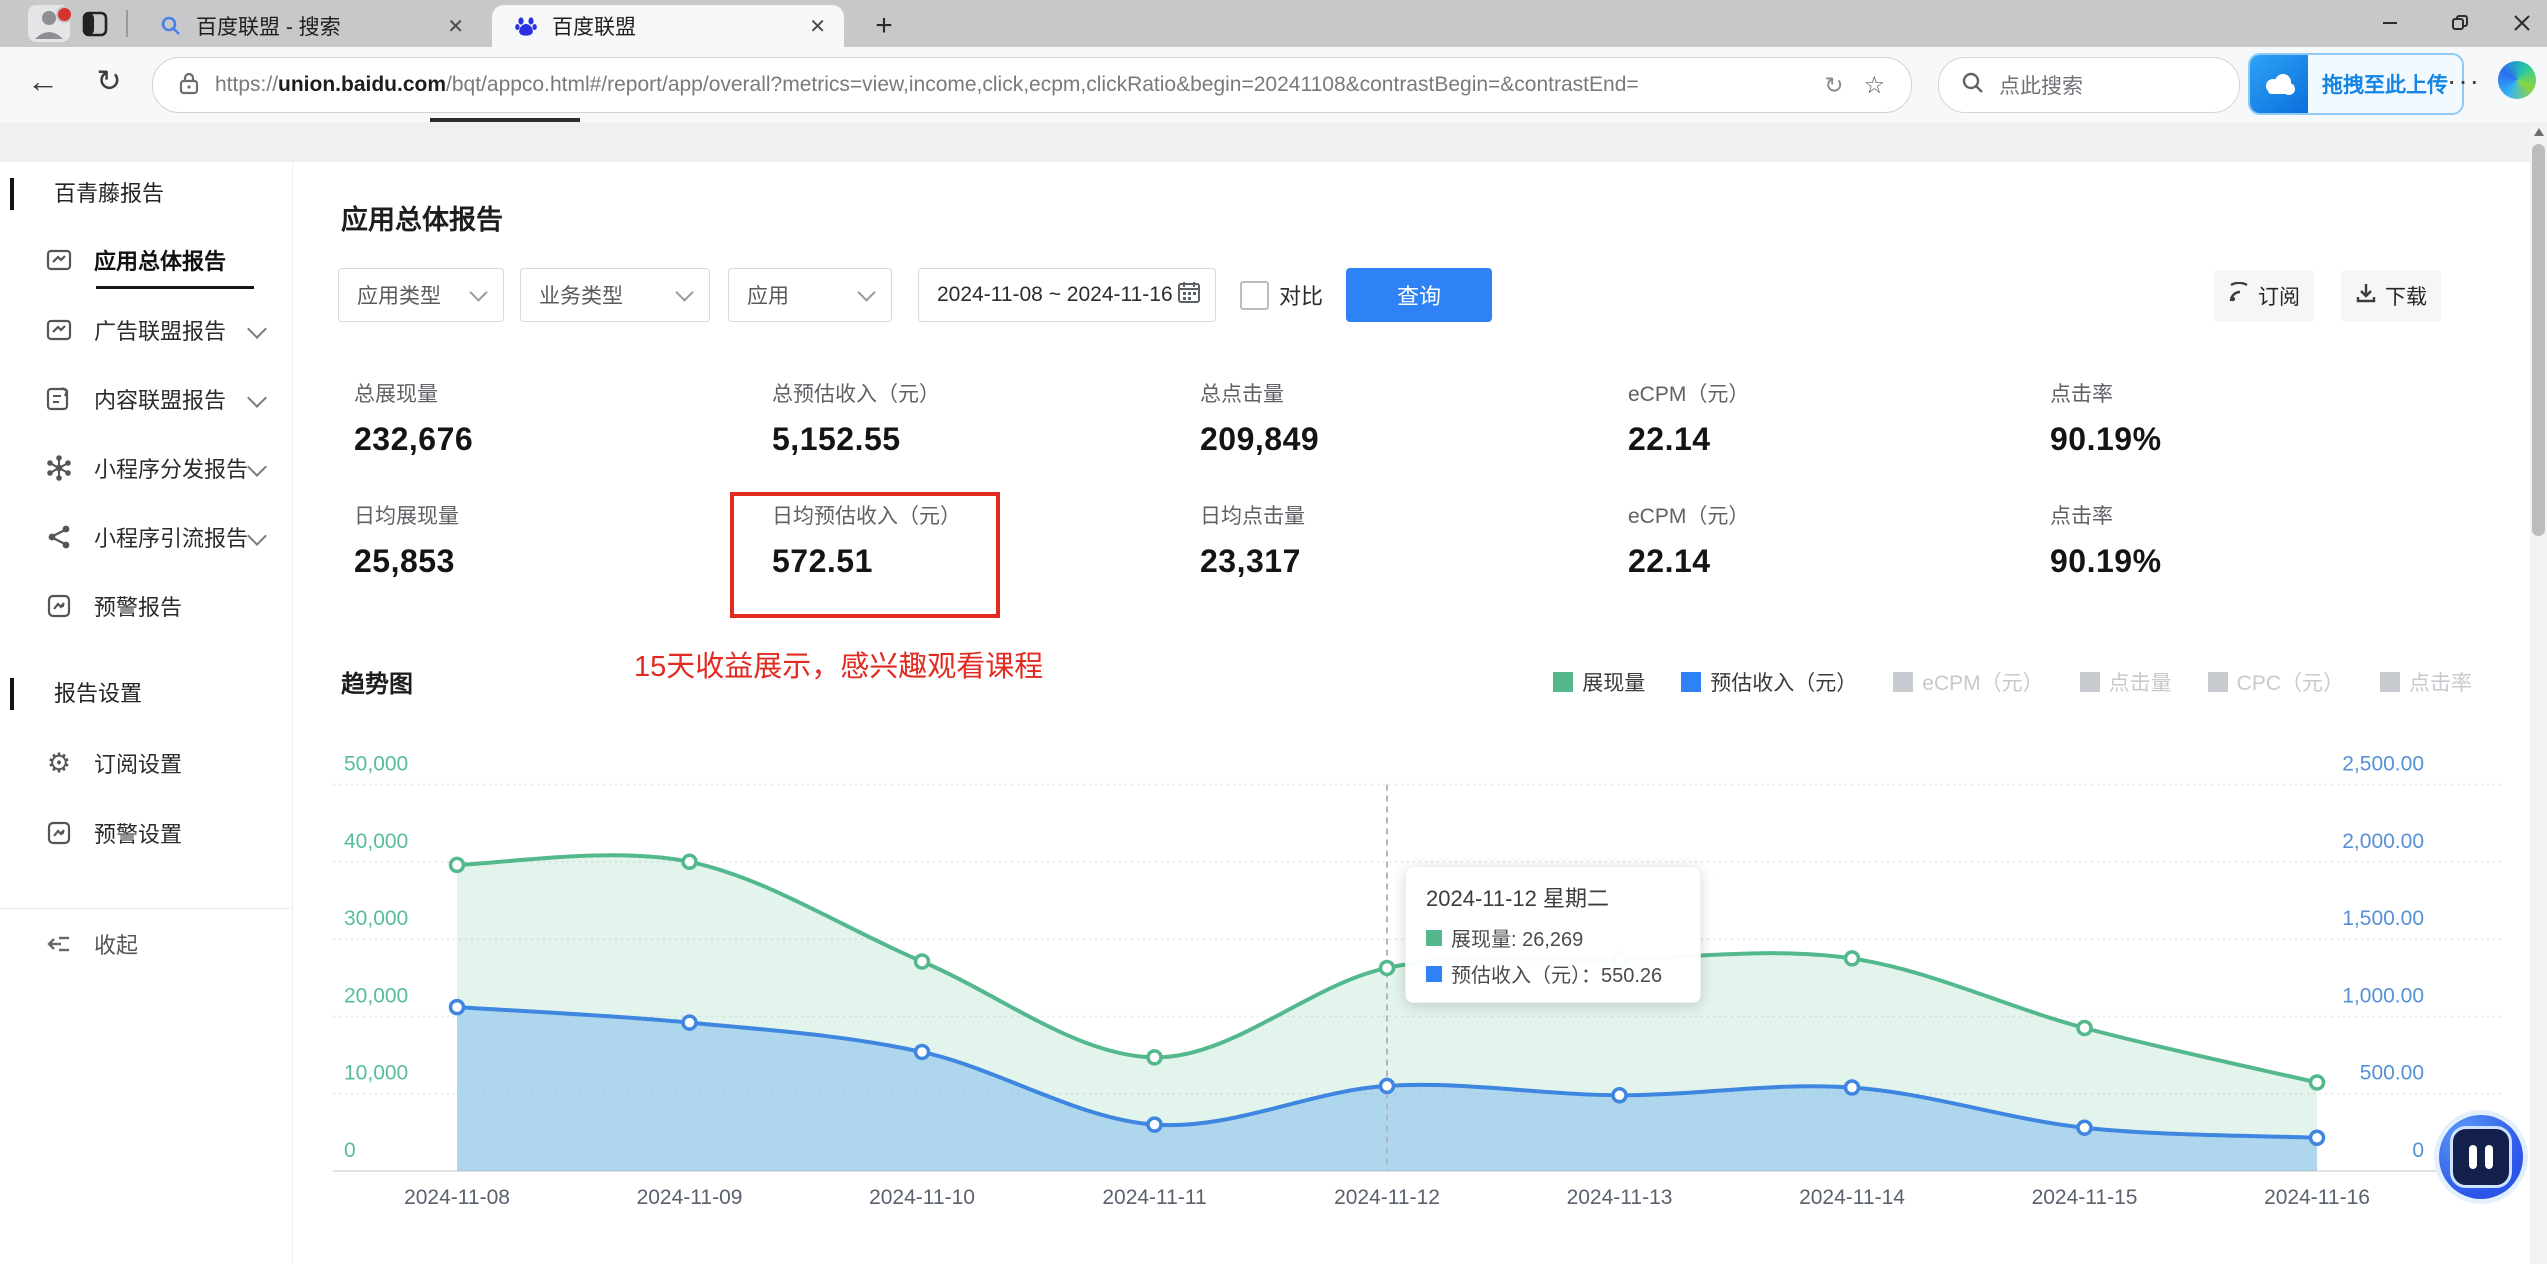  Describe the element at coordinates (2125, 682) in the screenshot. I see `legend-item-clicks: 点击量` at that location.